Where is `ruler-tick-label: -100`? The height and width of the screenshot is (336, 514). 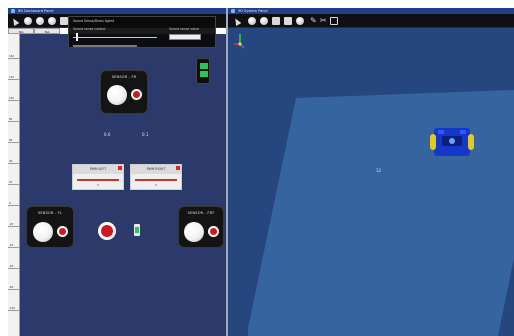
ruler-tick-label: -100 is located at coordinates (12, 308).